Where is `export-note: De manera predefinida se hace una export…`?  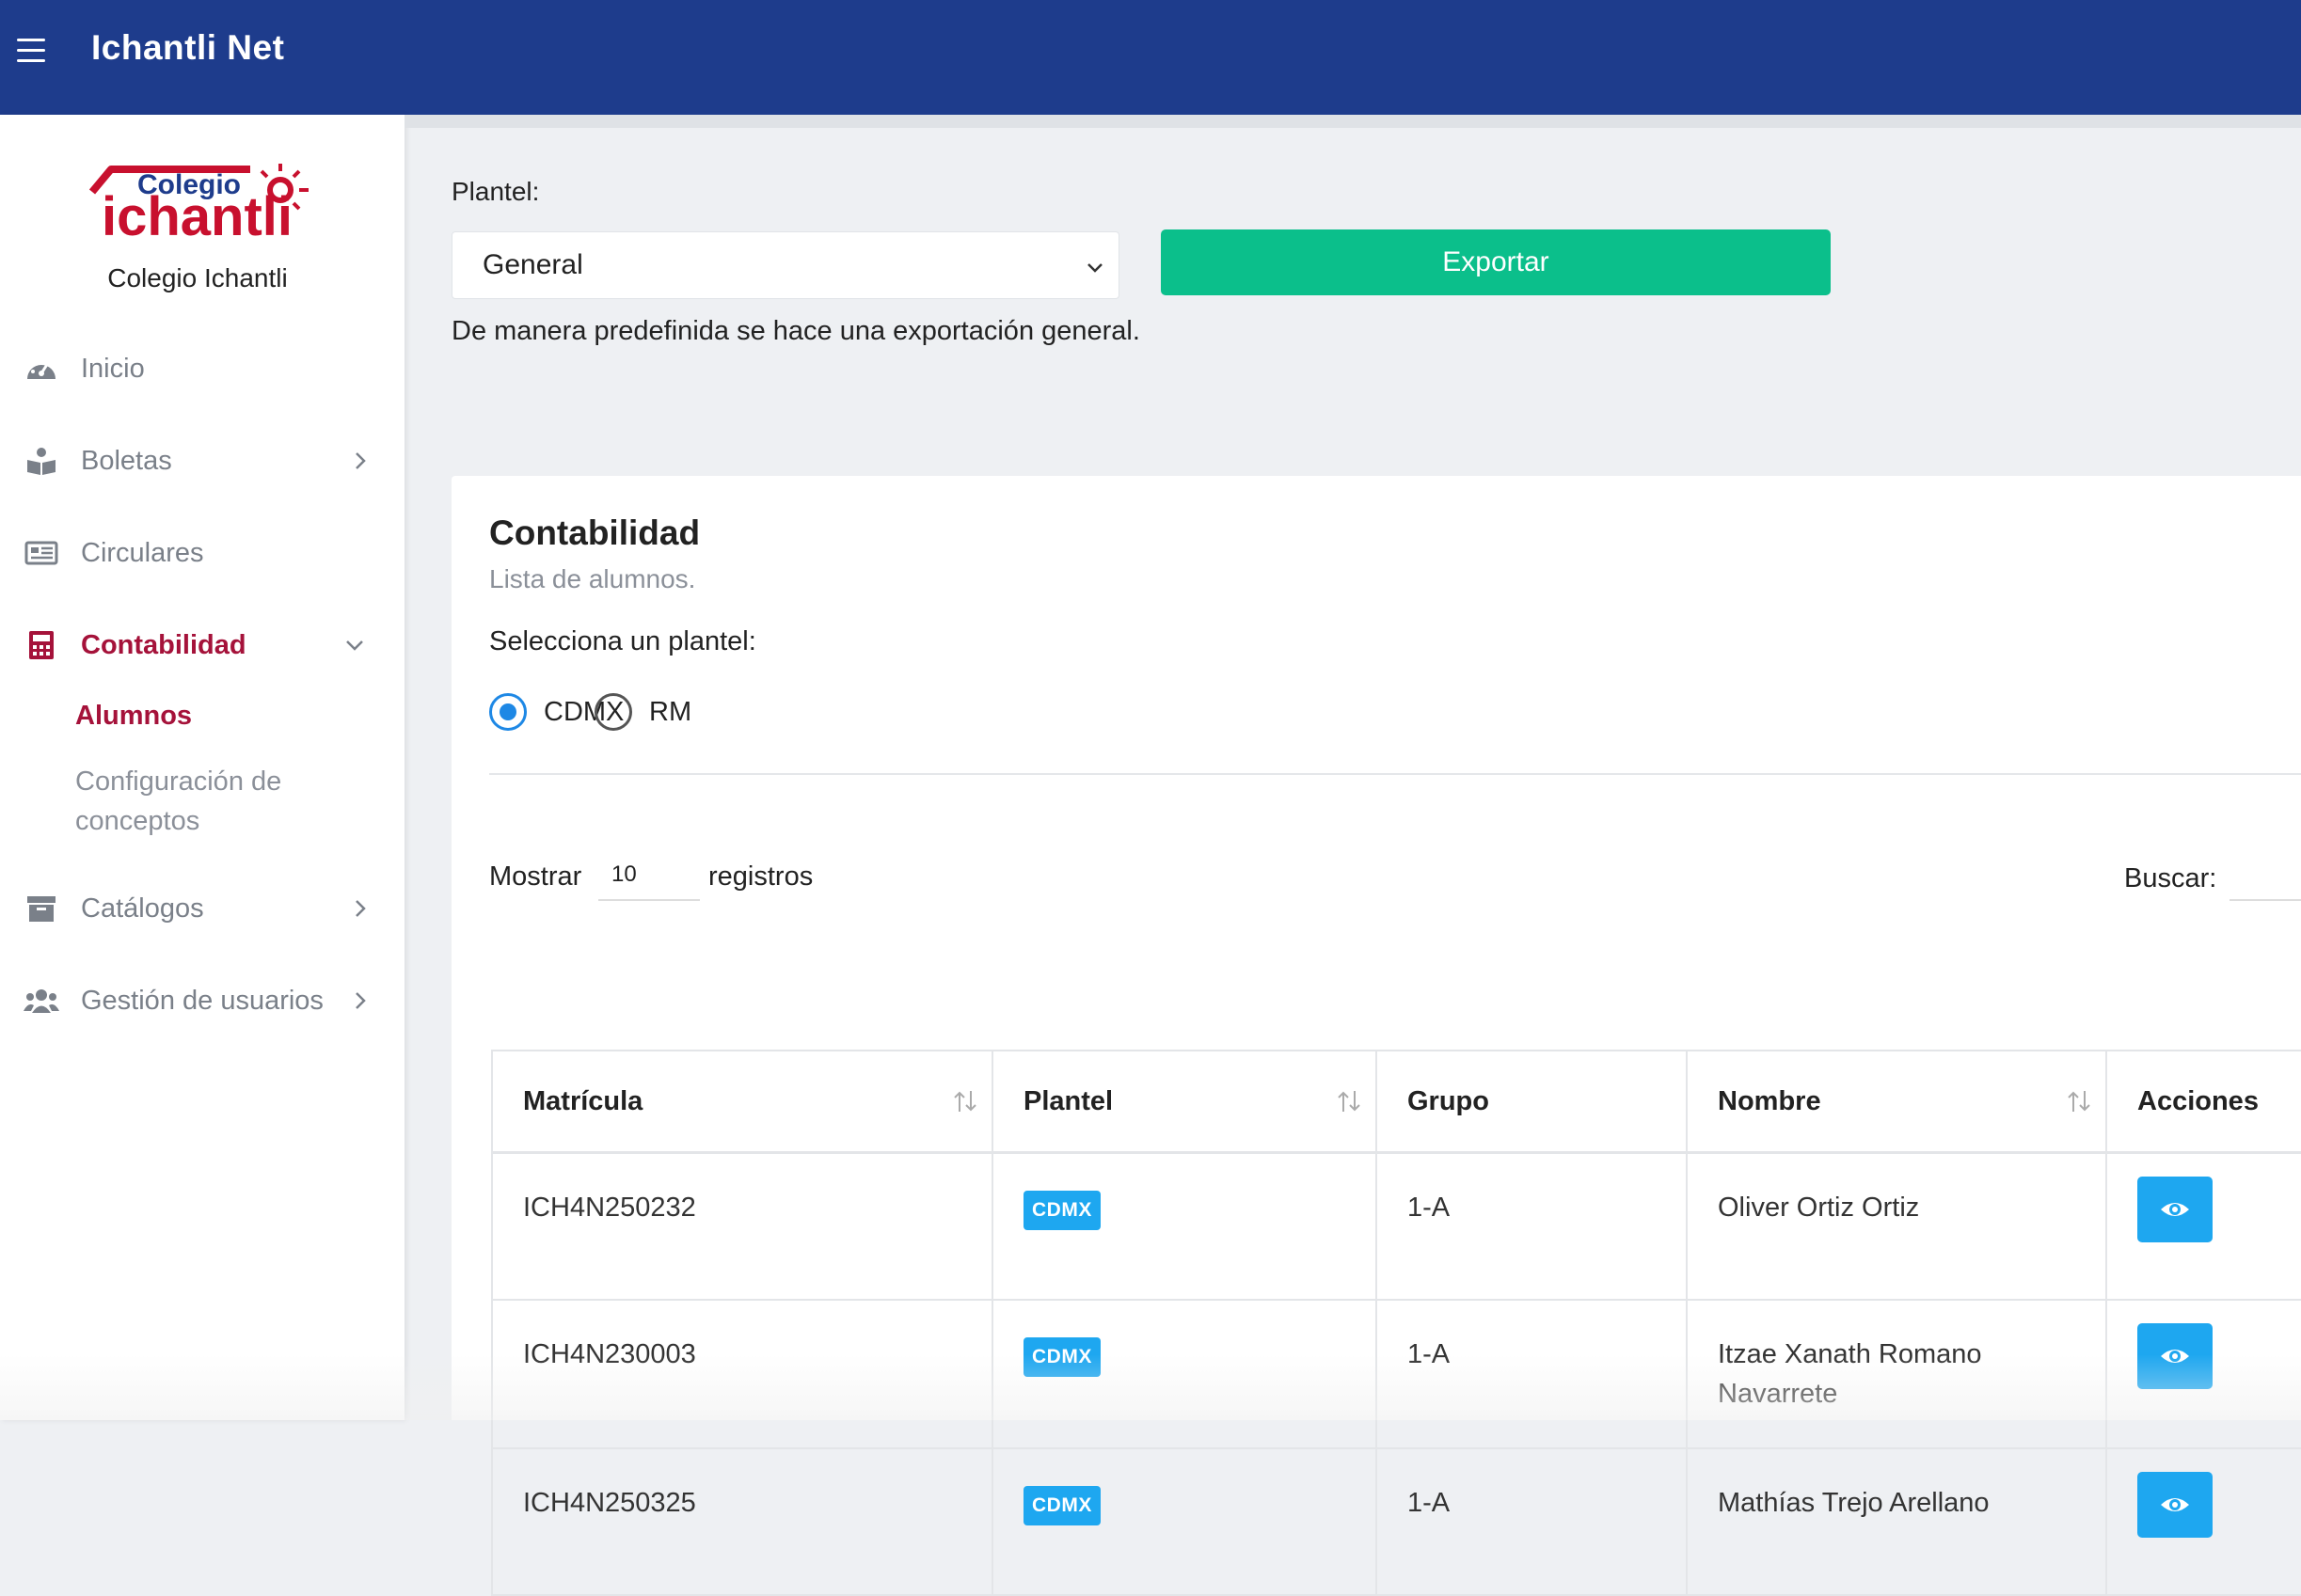
export-note: De manera predefinida se hace una export… is located at coordinates (796, 331).